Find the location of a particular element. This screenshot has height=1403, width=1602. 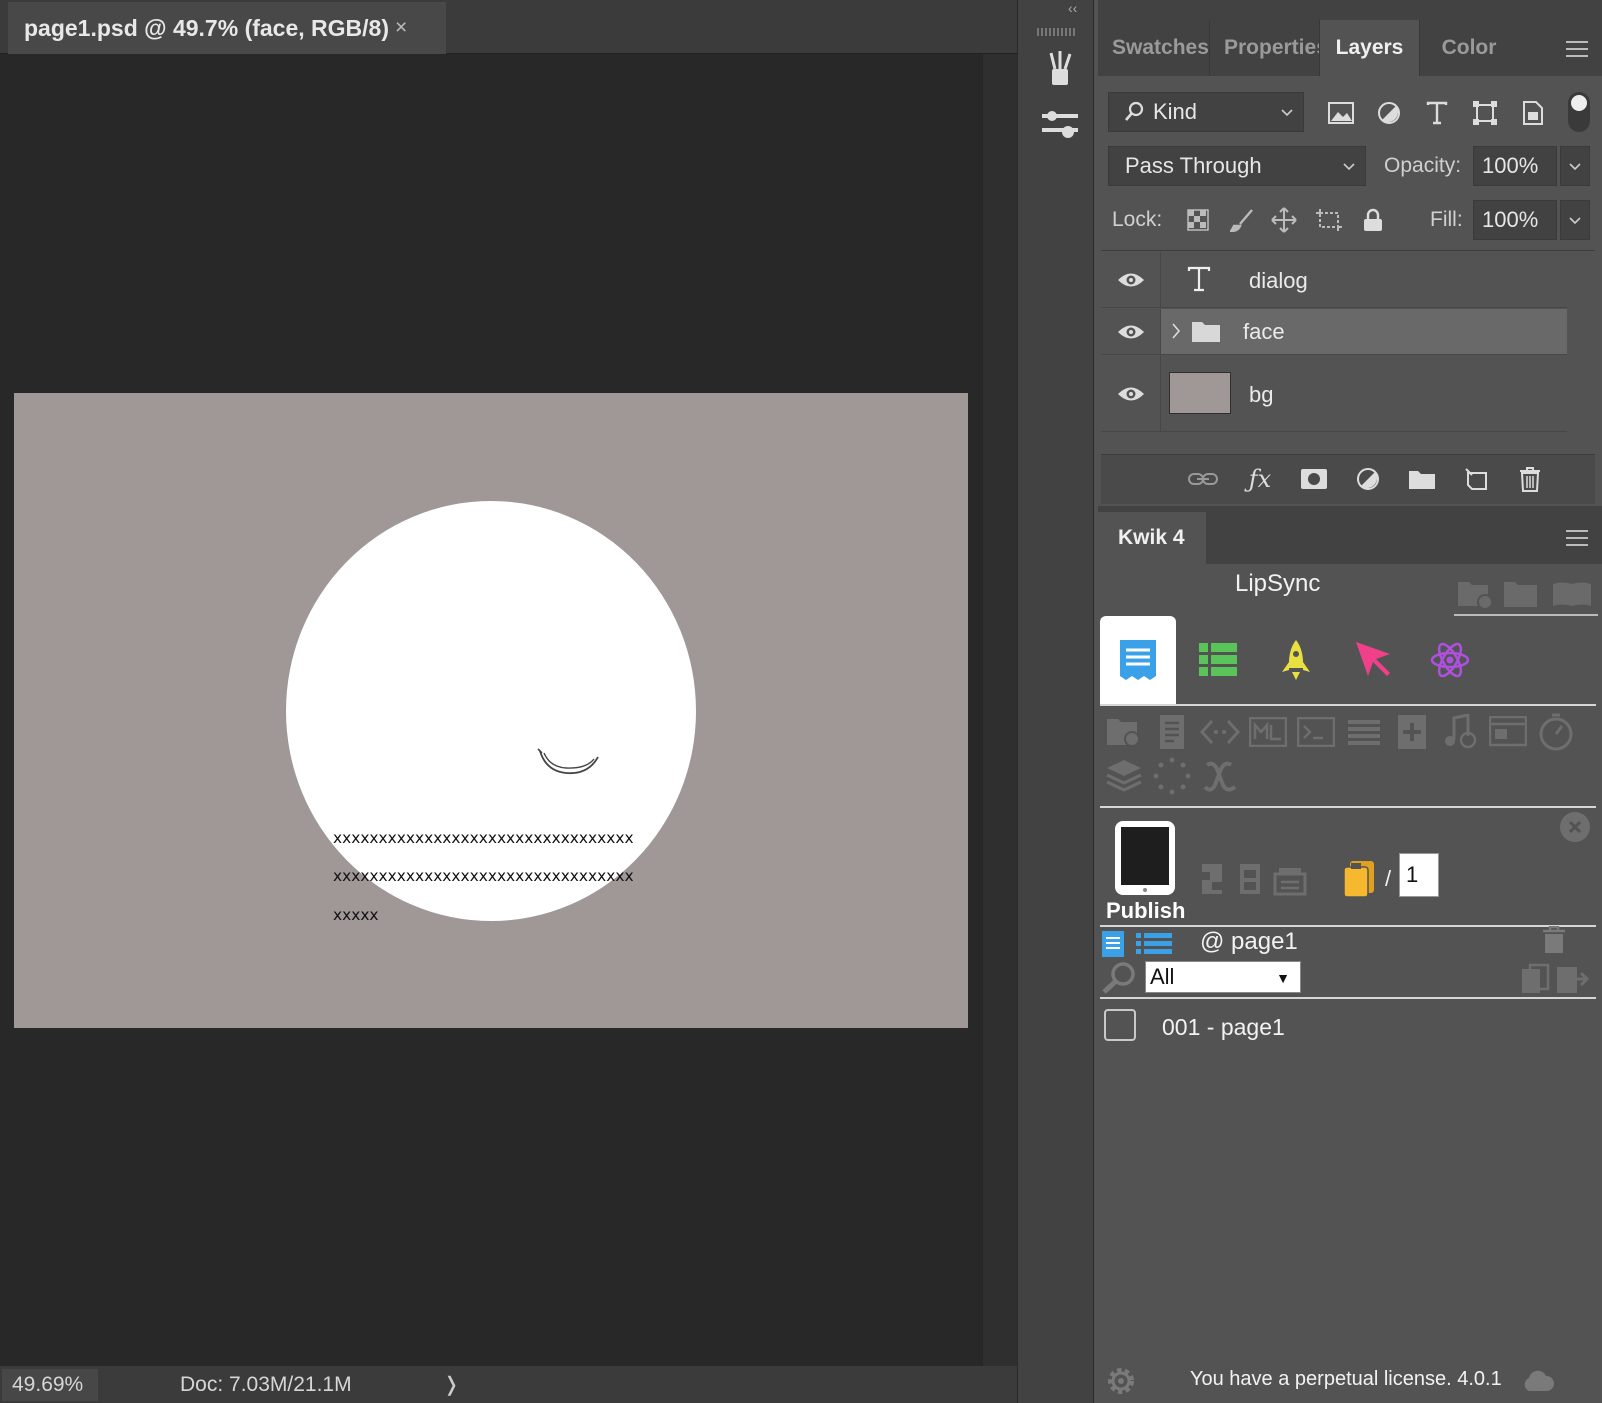

layer-row-face: face is located at coordinates (1334, 332).